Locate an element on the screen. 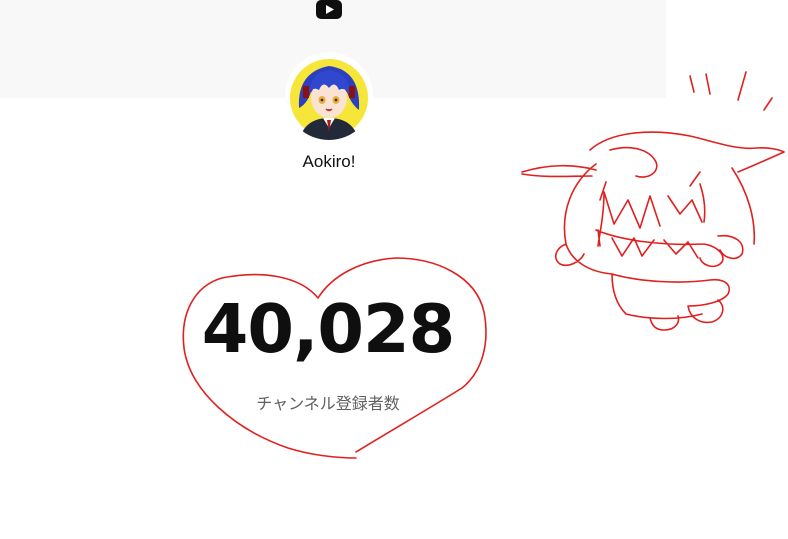 Image resolution: width=788 pixels, height=539 pixels. exclaim-doodle is located at coordinates (731, 91).